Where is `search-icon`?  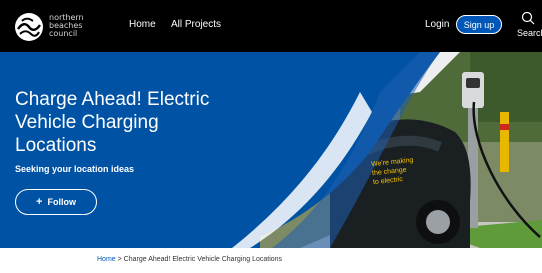 search-icon is located at coordinates (528, 18).